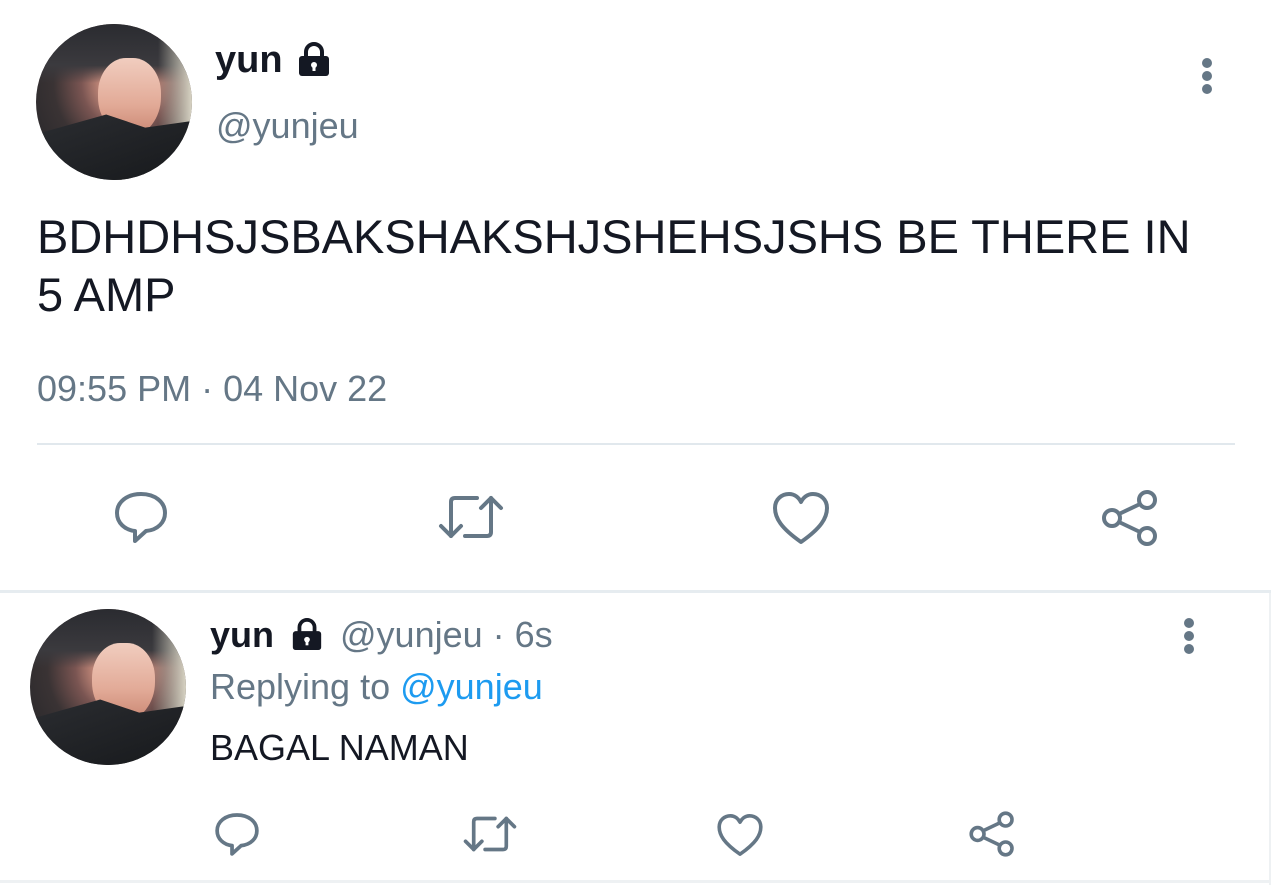 The height and width of the screenshot is (885, 1271). What do you see at coordinates (471, 686) in the screenshot?
I see `replying-to-mention: @yunjeu` at bounding box center [471, 686].